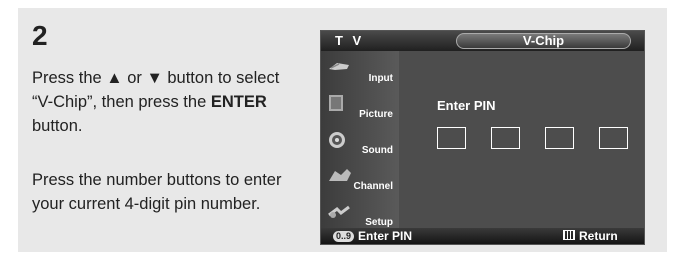 The image size is (685, 260). I want to click on footer-enter-pin-label: Enter PIN, so click(385, 236).